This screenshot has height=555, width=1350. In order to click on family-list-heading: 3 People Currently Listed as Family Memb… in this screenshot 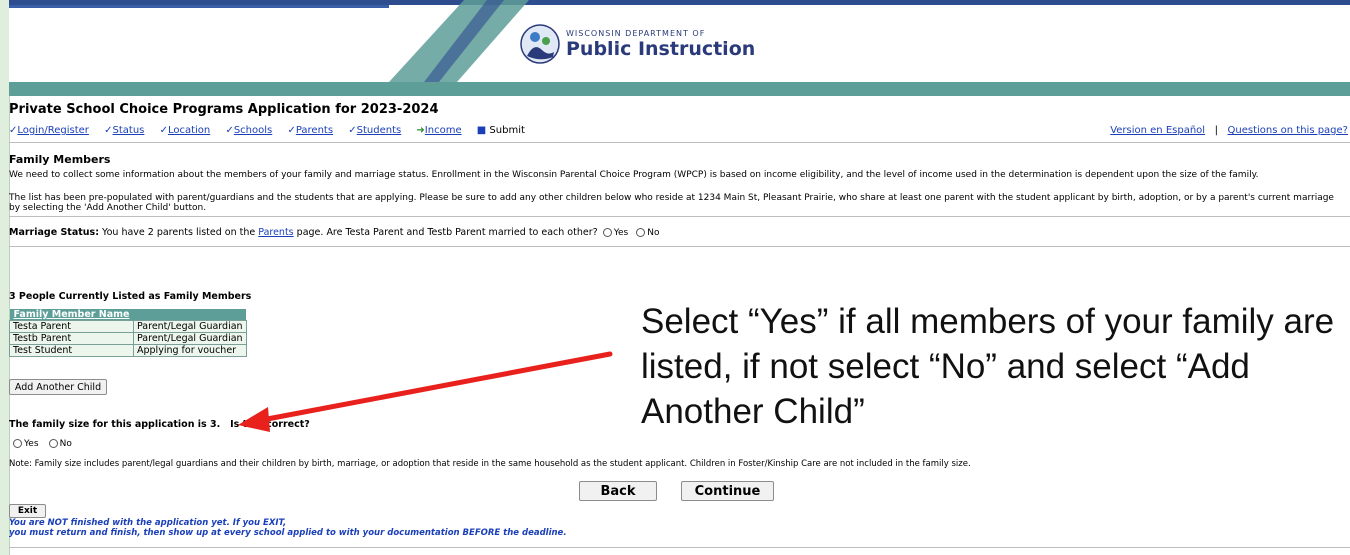, I will do `click(130, 296)`.